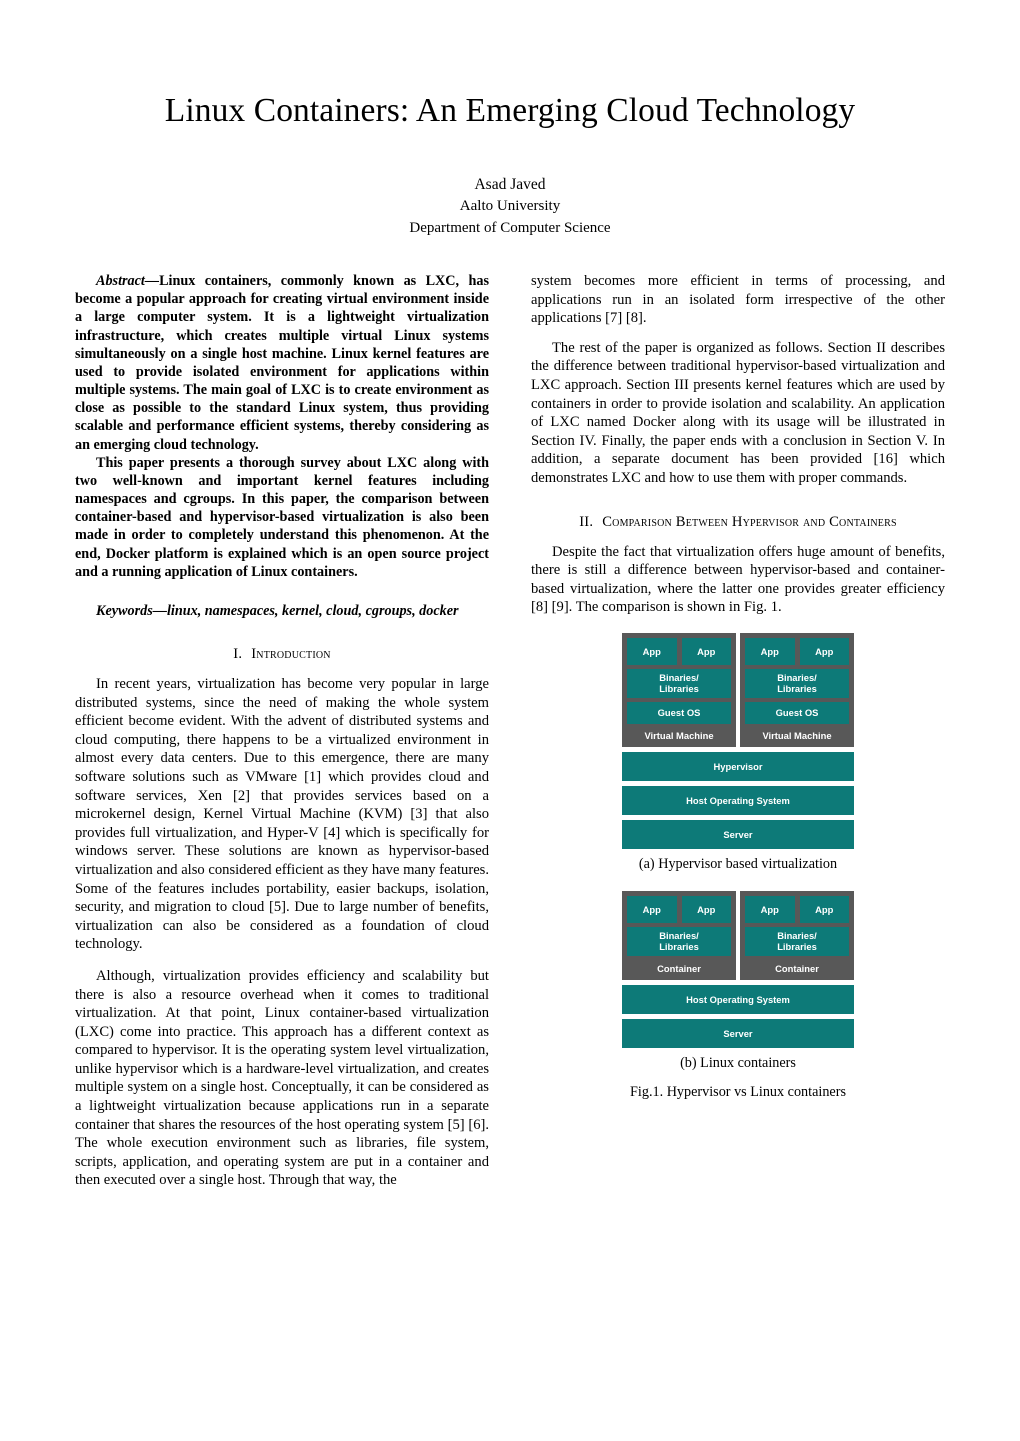 This screenshot has height=1441, width=1020. Describe the element at coordinates (738, 766) in the screenshot. I see `hypervisor-layer-box: Hypervisor` at that location.